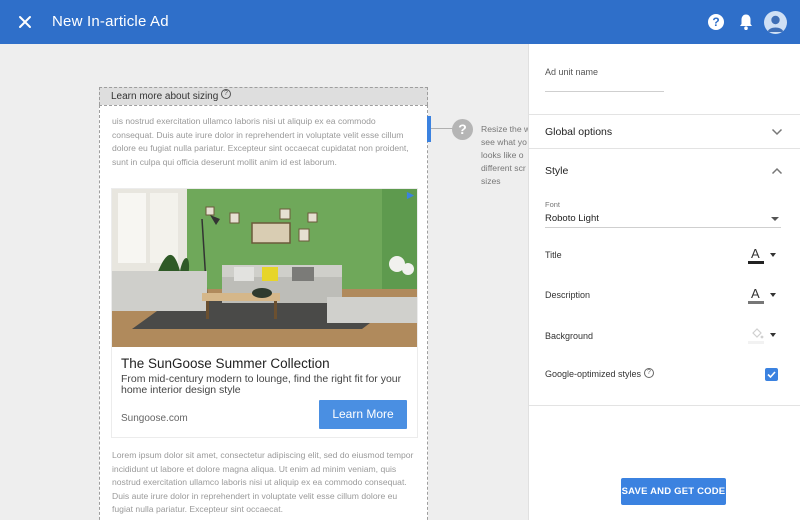  I want to click on sizing-bar: Learn more about sizing ?, so click(263, 96).